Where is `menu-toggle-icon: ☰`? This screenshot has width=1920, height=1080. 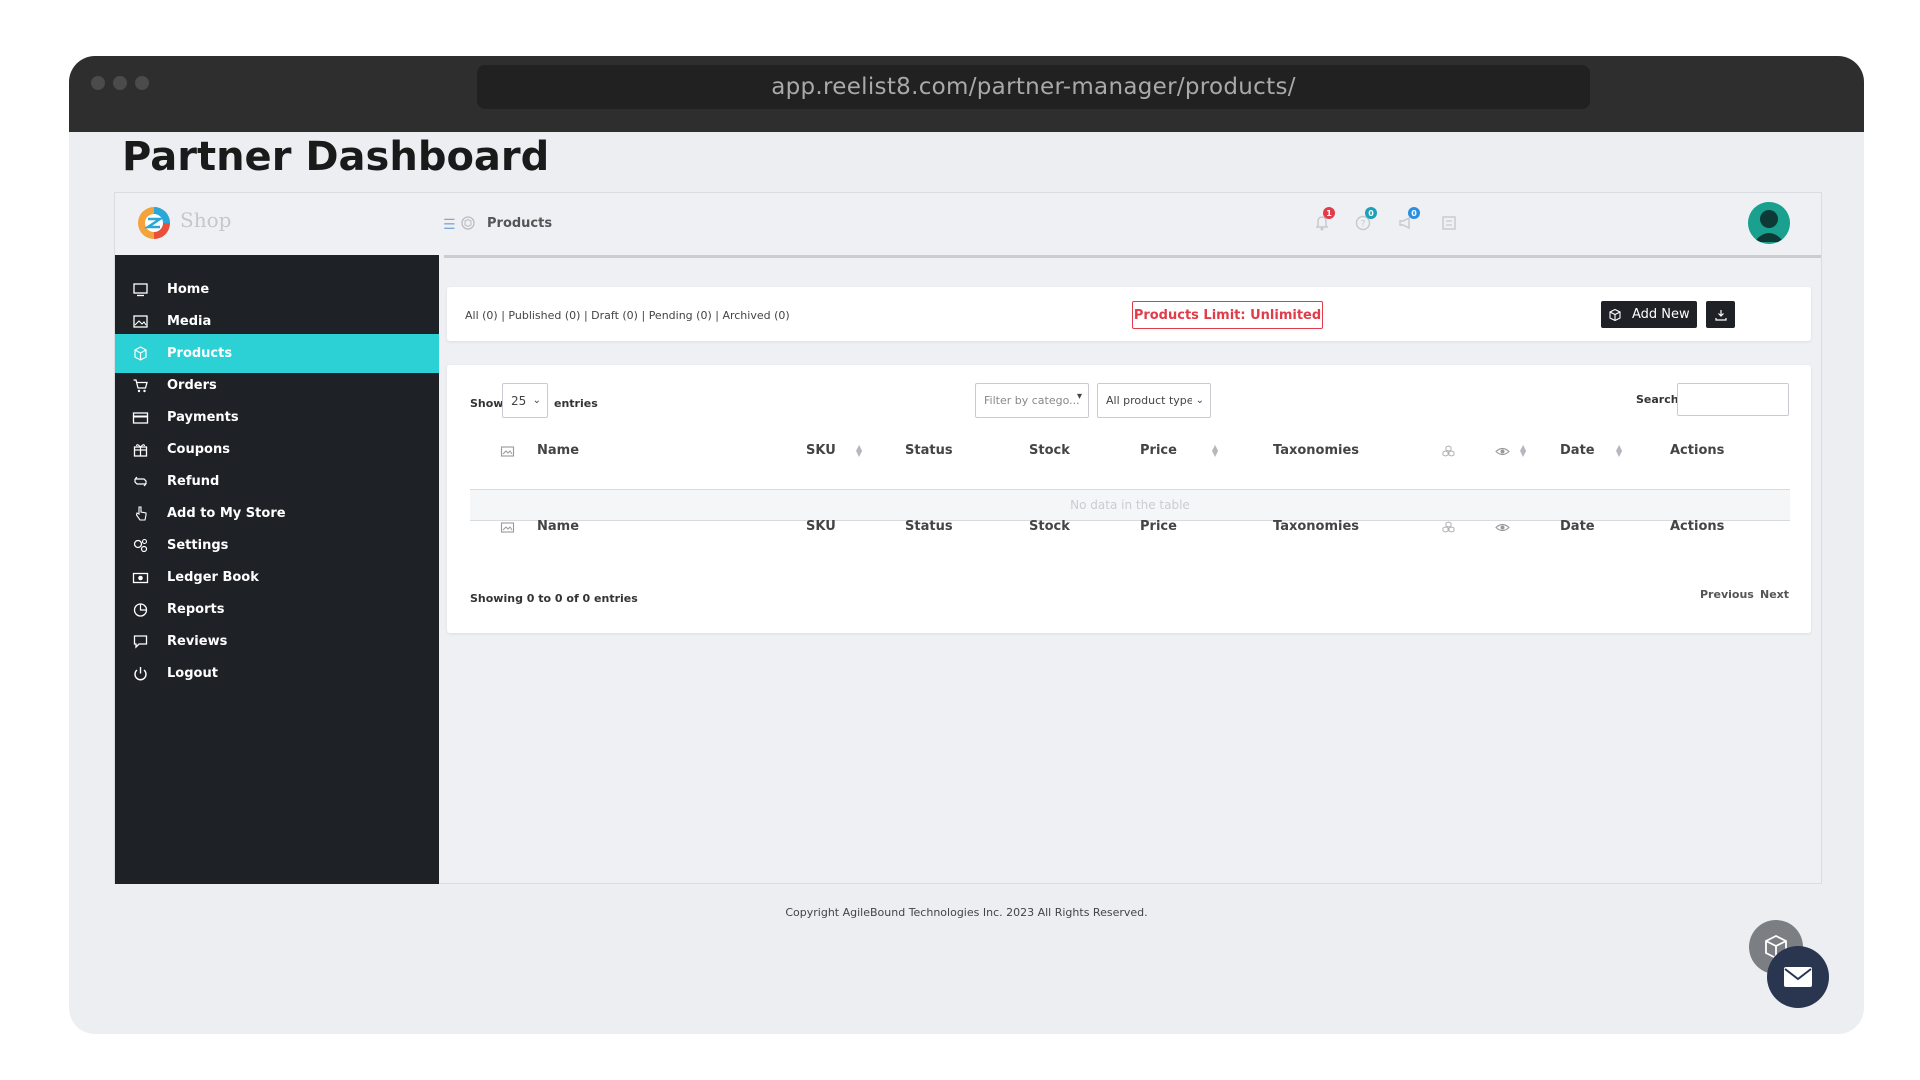
menu-toggle-icon: ☰ is located at coordinates (449, 225).